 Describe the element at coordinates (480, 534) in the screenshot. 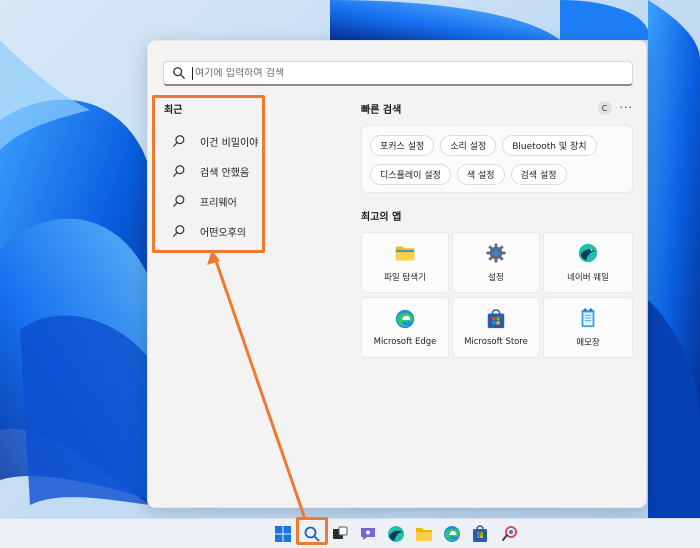

I see `store-icon` at that location.